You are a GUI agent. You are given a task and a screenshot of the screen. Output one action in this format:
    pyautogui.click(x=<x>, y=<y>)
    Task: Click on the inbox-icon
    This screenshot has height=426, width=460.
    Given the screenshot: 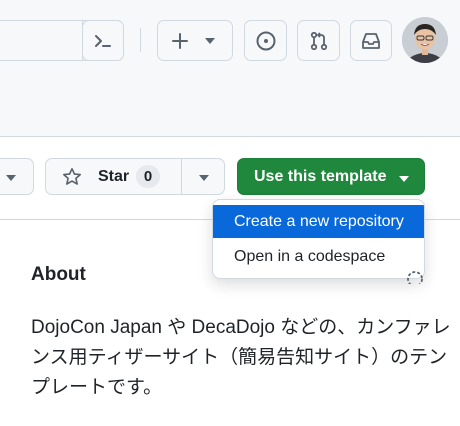 What is the action you would take?
    pyautogui.click(x=371, y=40)
    